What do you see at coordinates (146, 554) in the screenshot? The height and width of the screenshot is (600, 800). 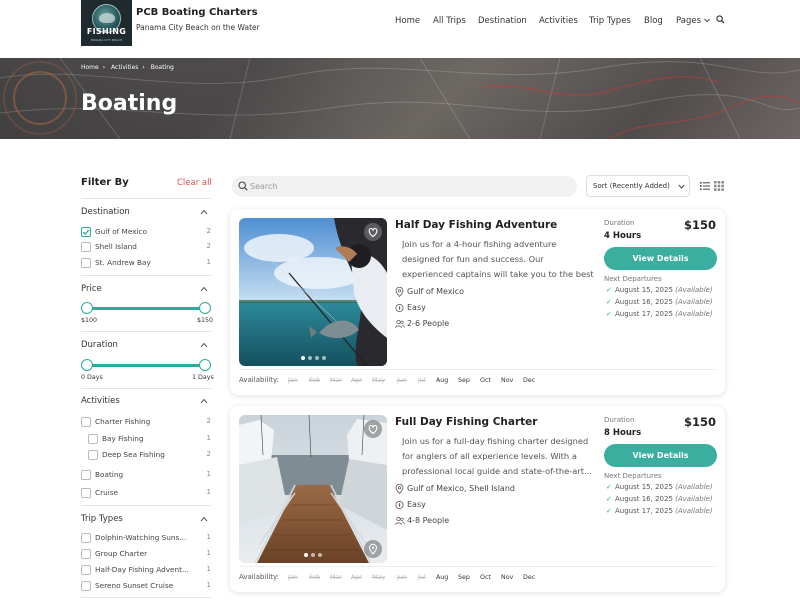 I see `filter-option-group-charter: Group Charter 1` at bounding box center [146, 554].